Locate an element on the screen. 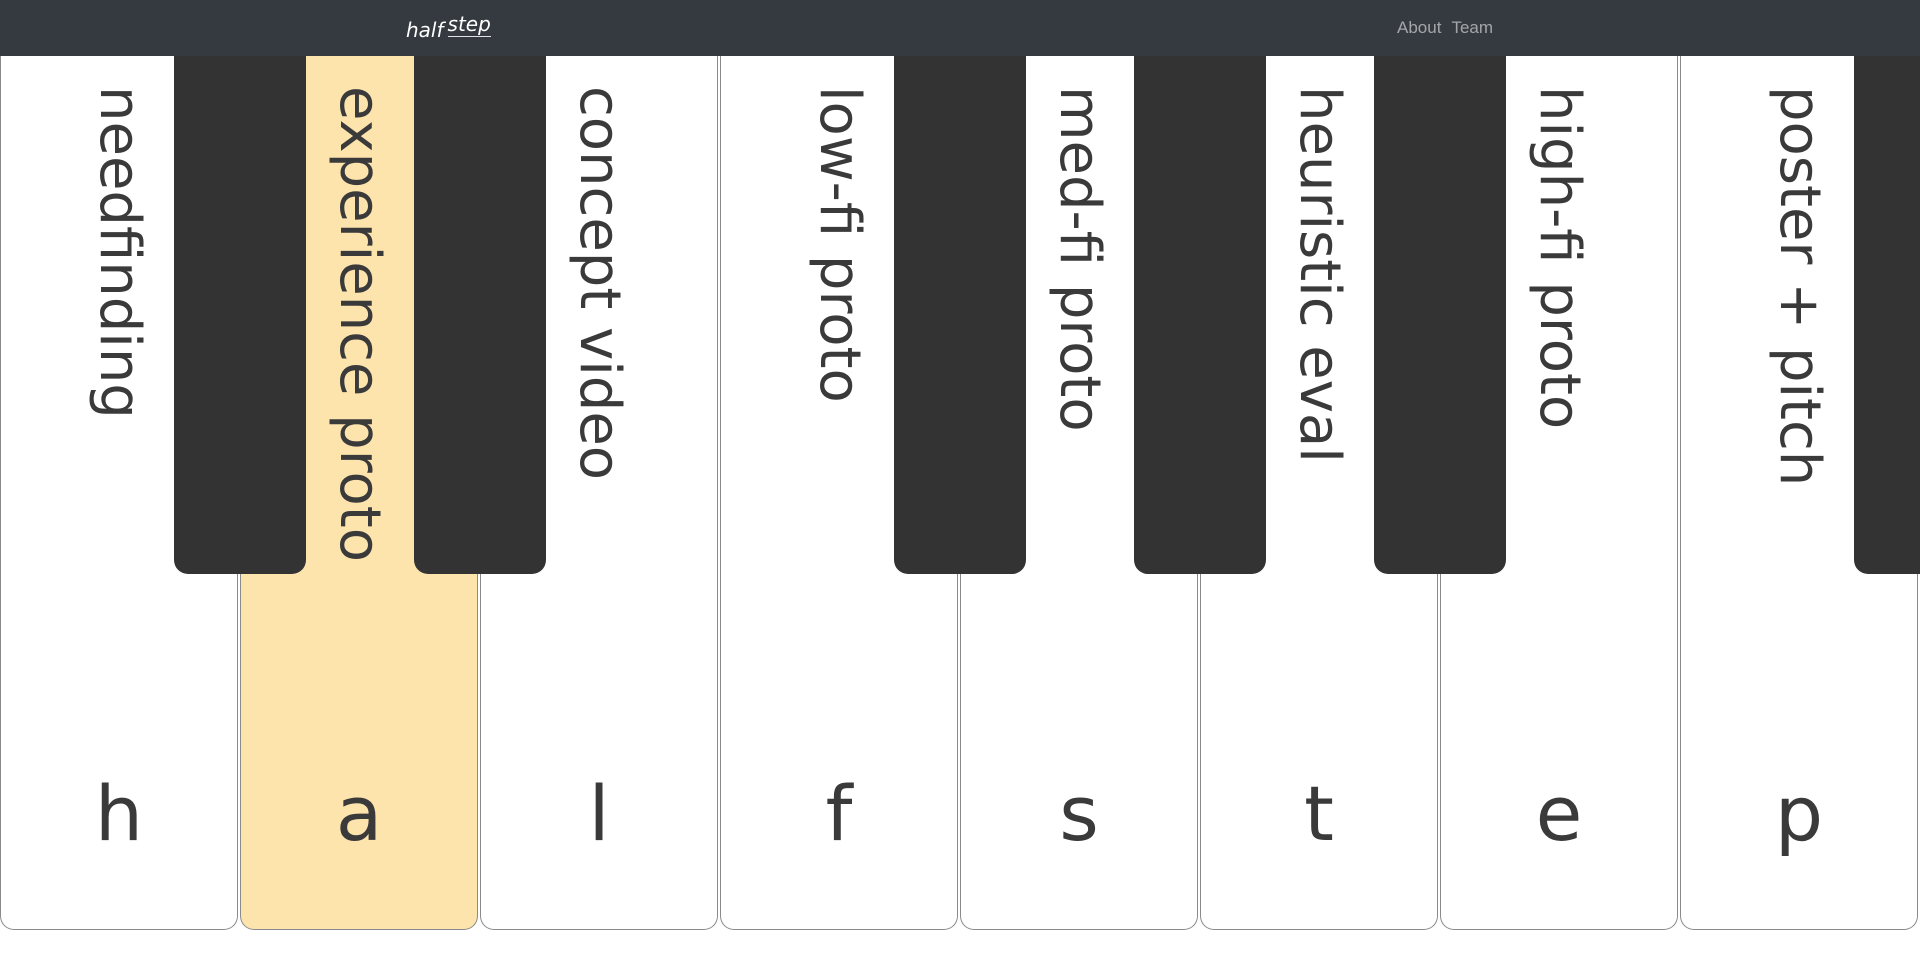  key-label: experience proto is located at coordinates (359, 324).